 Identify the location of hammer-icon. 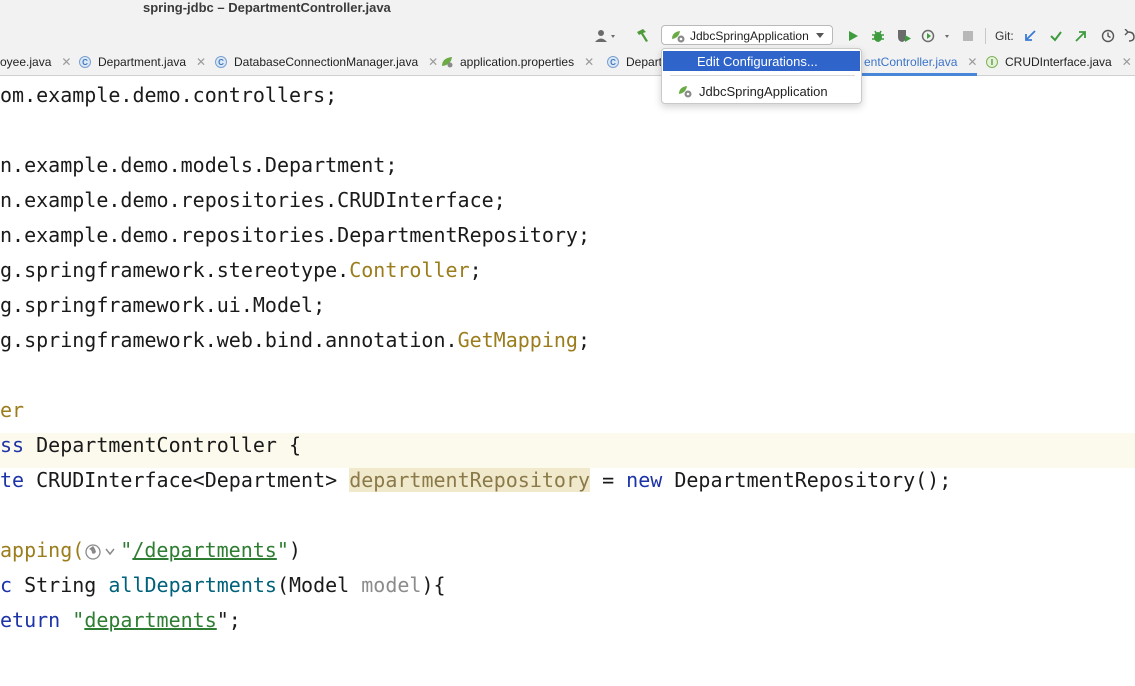
(642, 35).